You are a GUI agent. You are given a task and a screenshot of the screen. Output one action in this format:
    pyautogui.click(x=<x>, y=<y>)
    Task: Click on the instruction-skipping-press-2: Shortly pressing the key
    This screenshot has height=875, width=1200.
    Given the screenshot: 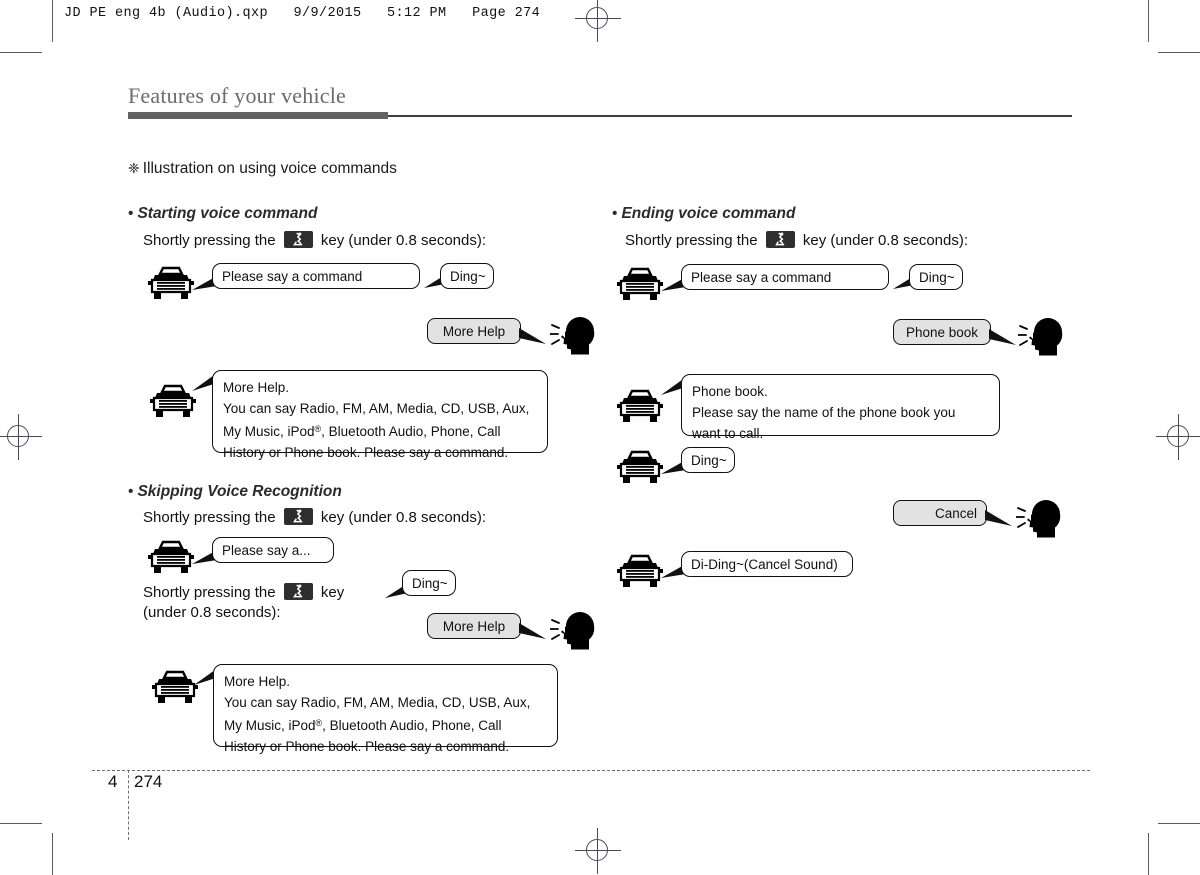 What is the action you would take?
    pyautogui.click(x=243, y=592)
    